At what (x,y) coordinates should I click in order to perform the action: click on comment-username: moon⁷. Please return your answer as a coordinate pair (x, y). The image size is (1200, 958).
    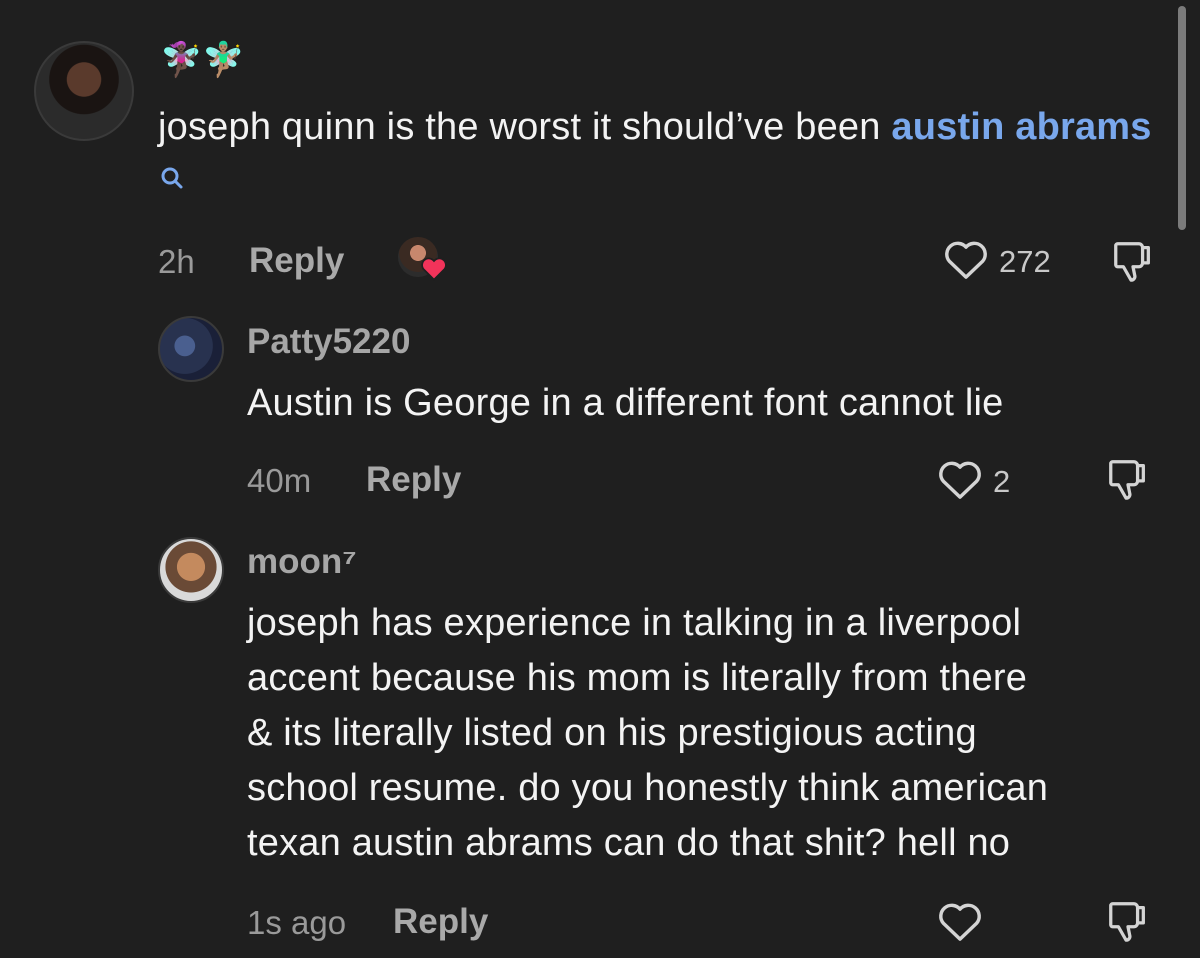
    Looking at the image, I should click on (302, 562).